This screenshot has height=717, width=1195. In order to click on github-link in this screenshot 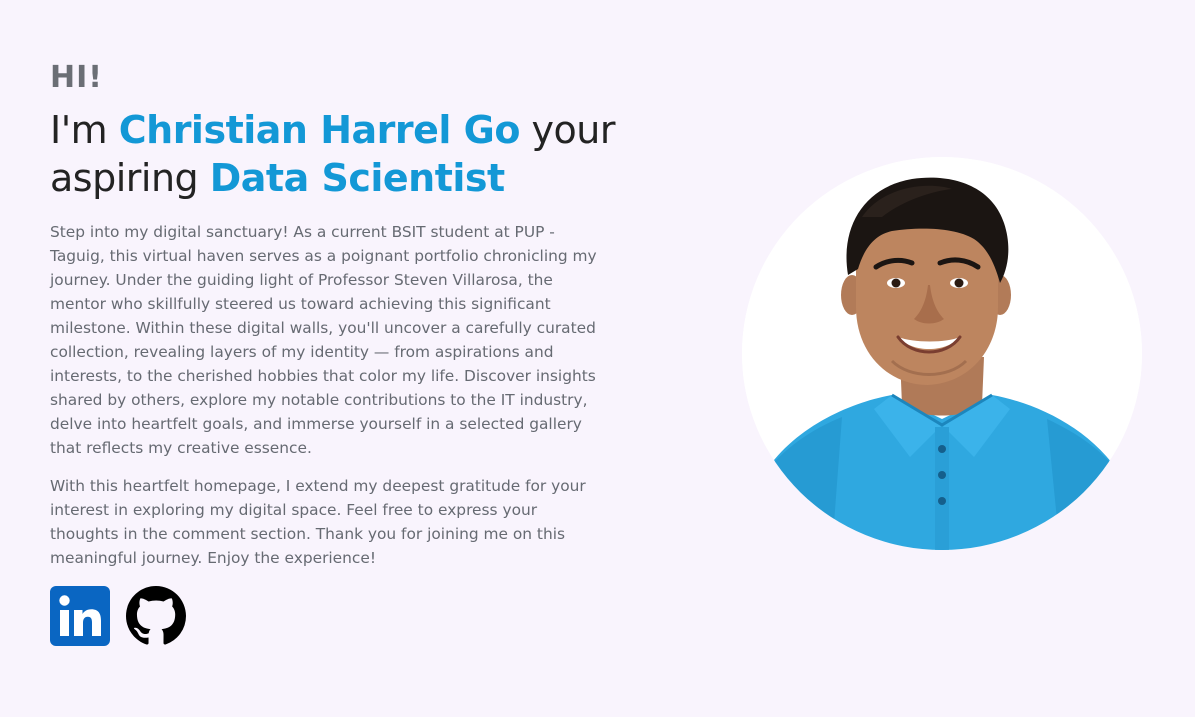, I will do `click(156, 616)`.